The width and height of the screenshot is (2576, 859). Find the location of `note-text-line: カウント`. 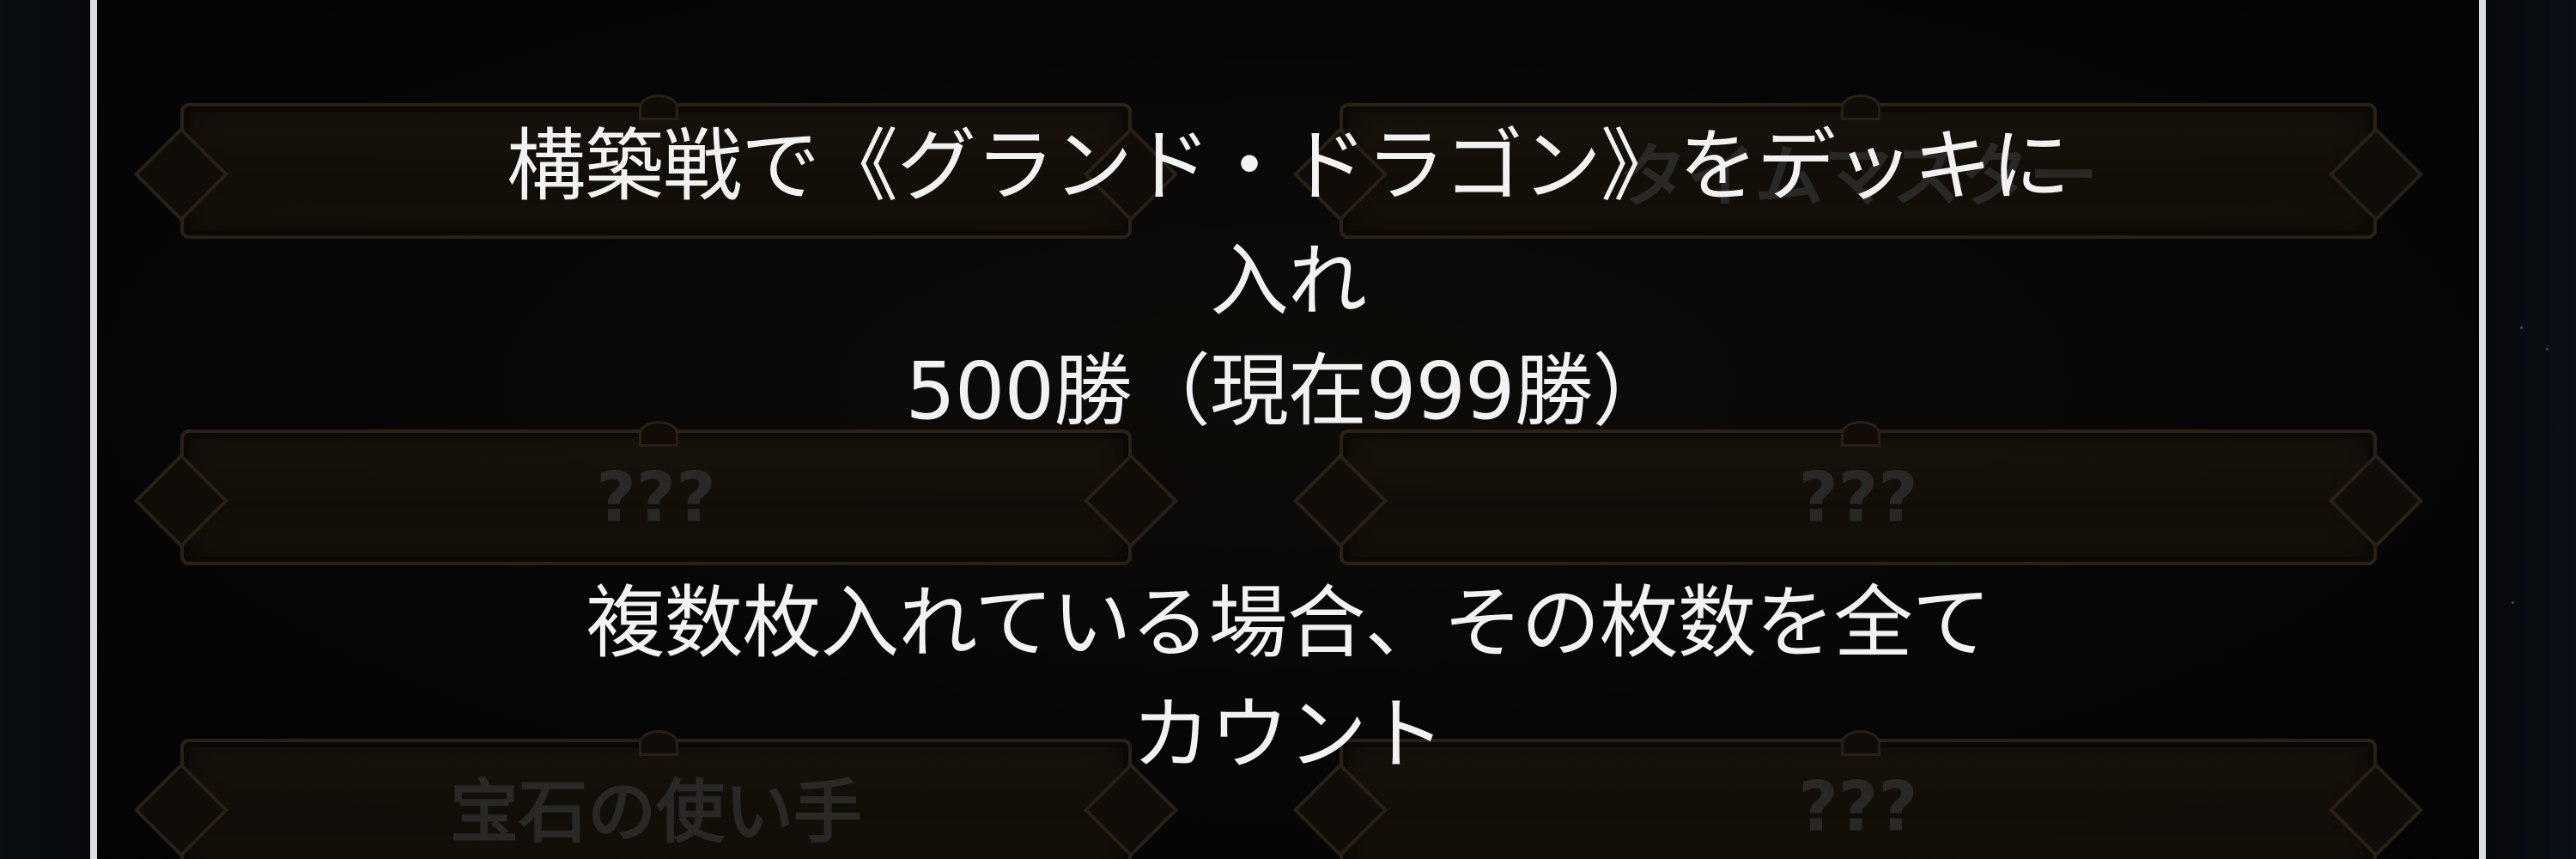

note-text-line: カウント is located at coordinates (1288, 735).